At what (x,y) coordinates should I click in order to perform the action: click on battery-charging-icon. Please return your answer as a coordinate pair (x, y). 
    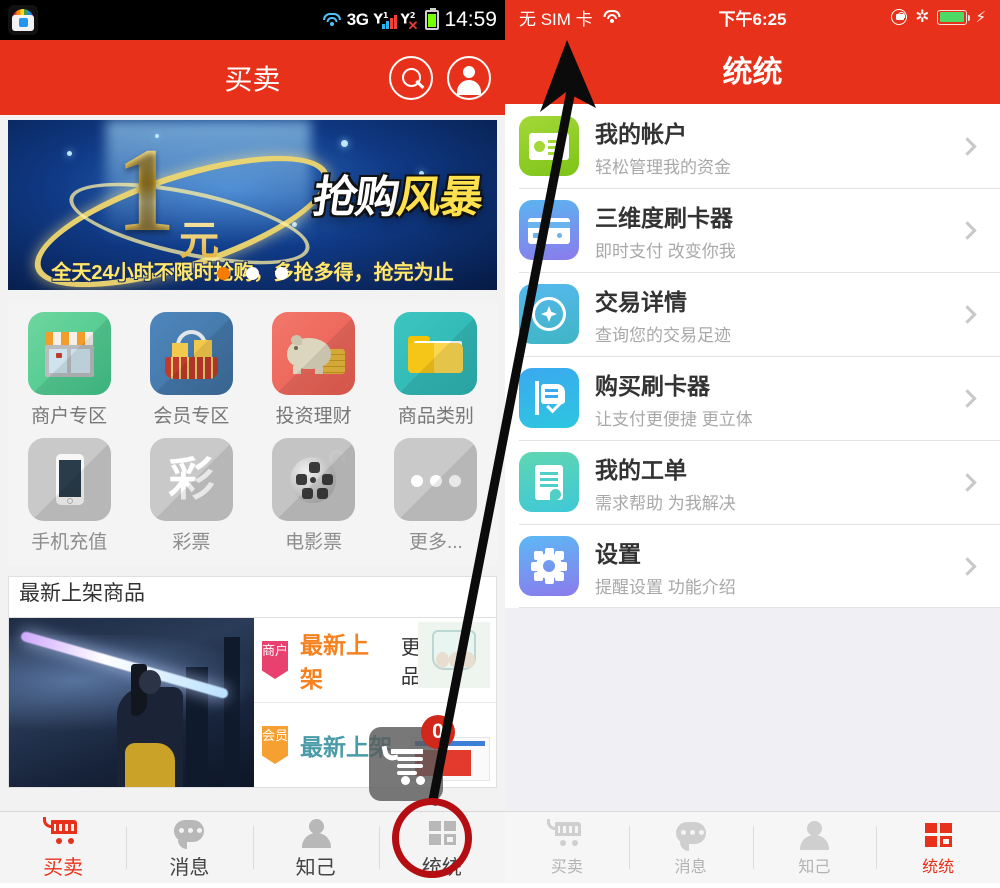
    Looking at the image, I should click on (954, 17).